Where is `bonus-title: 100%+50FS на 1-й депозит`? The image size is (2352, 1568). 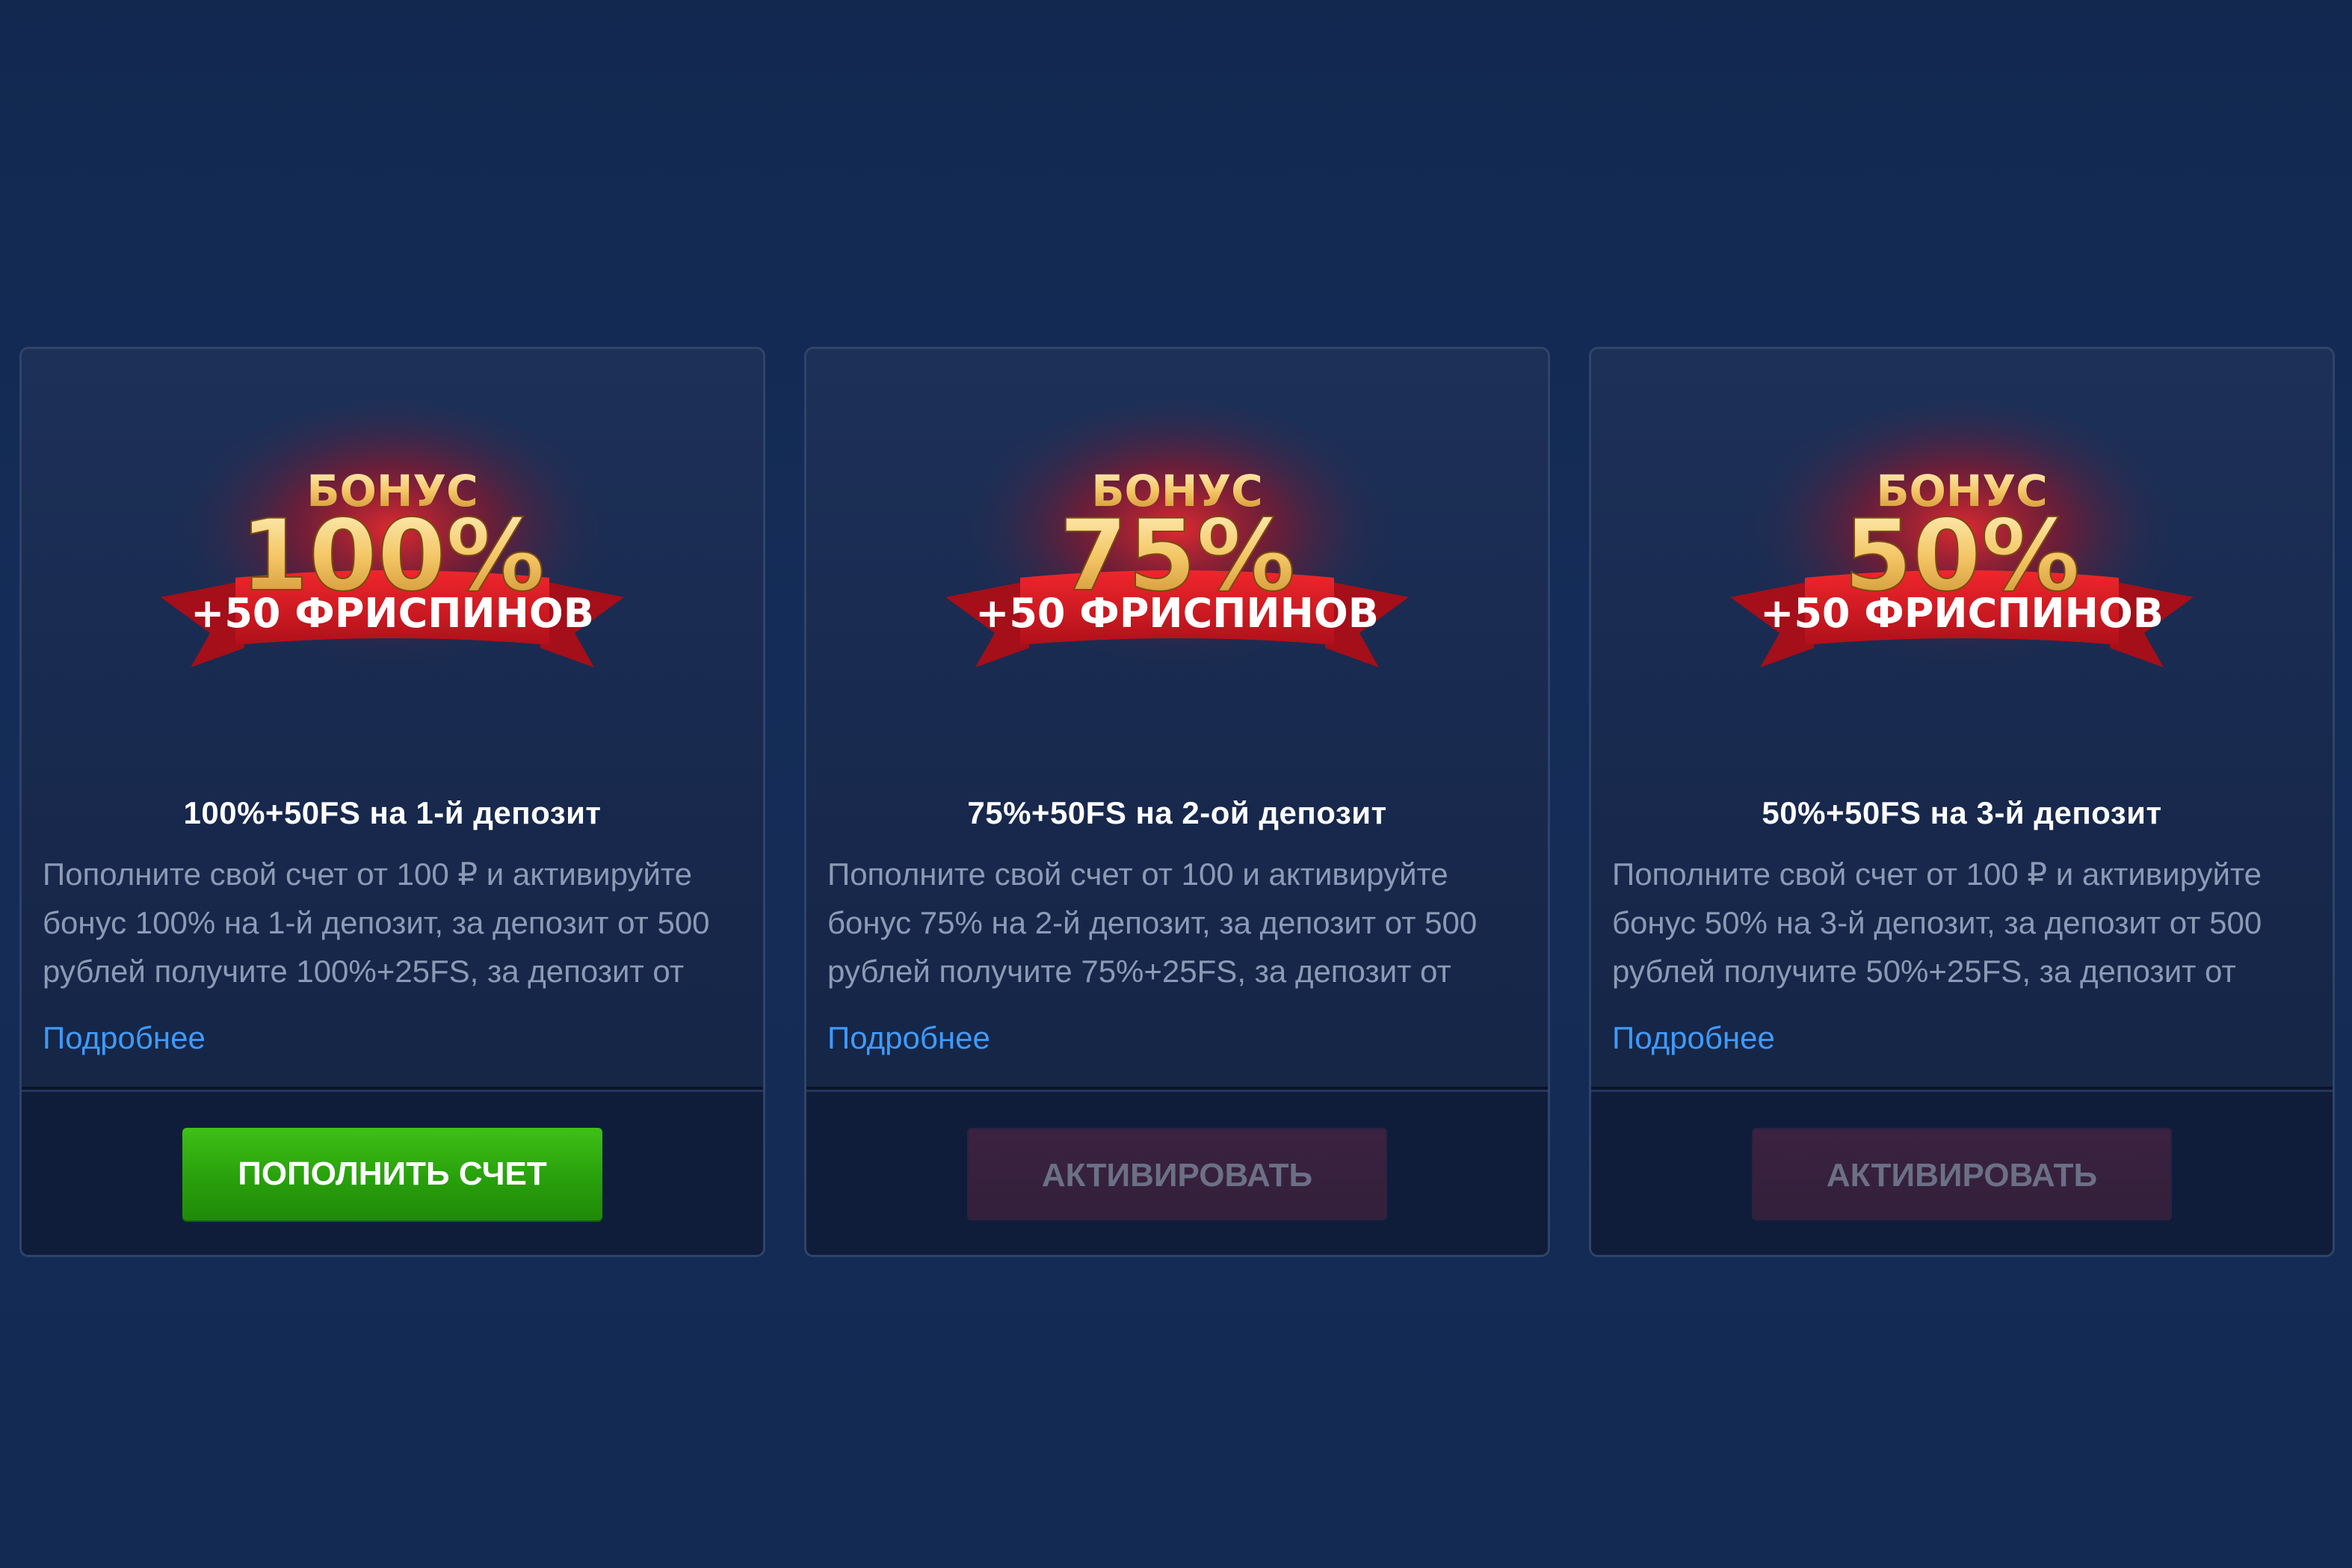 bonus-title: 100%+50FS на 1-й депозит is located at coordinates (392, 812).